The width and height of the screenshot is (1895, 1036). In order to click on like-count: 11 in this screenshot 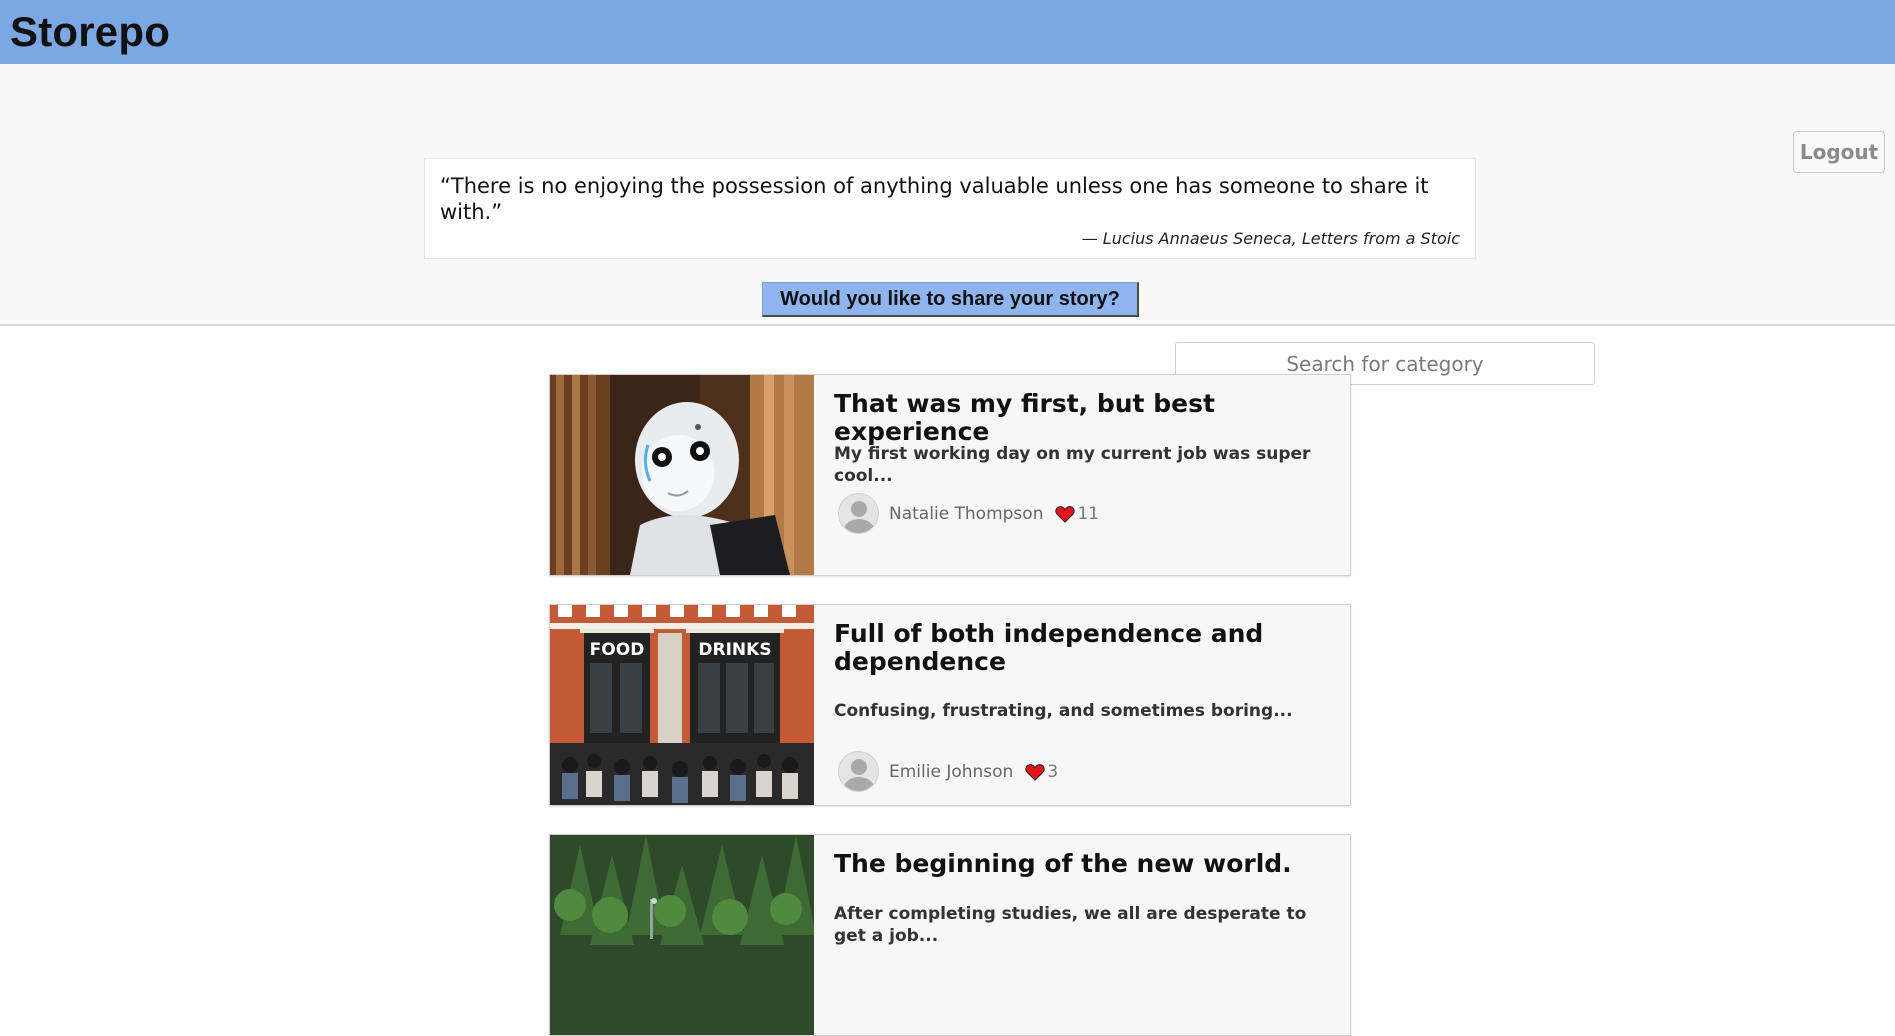, I will do `click(1088, 513)`.